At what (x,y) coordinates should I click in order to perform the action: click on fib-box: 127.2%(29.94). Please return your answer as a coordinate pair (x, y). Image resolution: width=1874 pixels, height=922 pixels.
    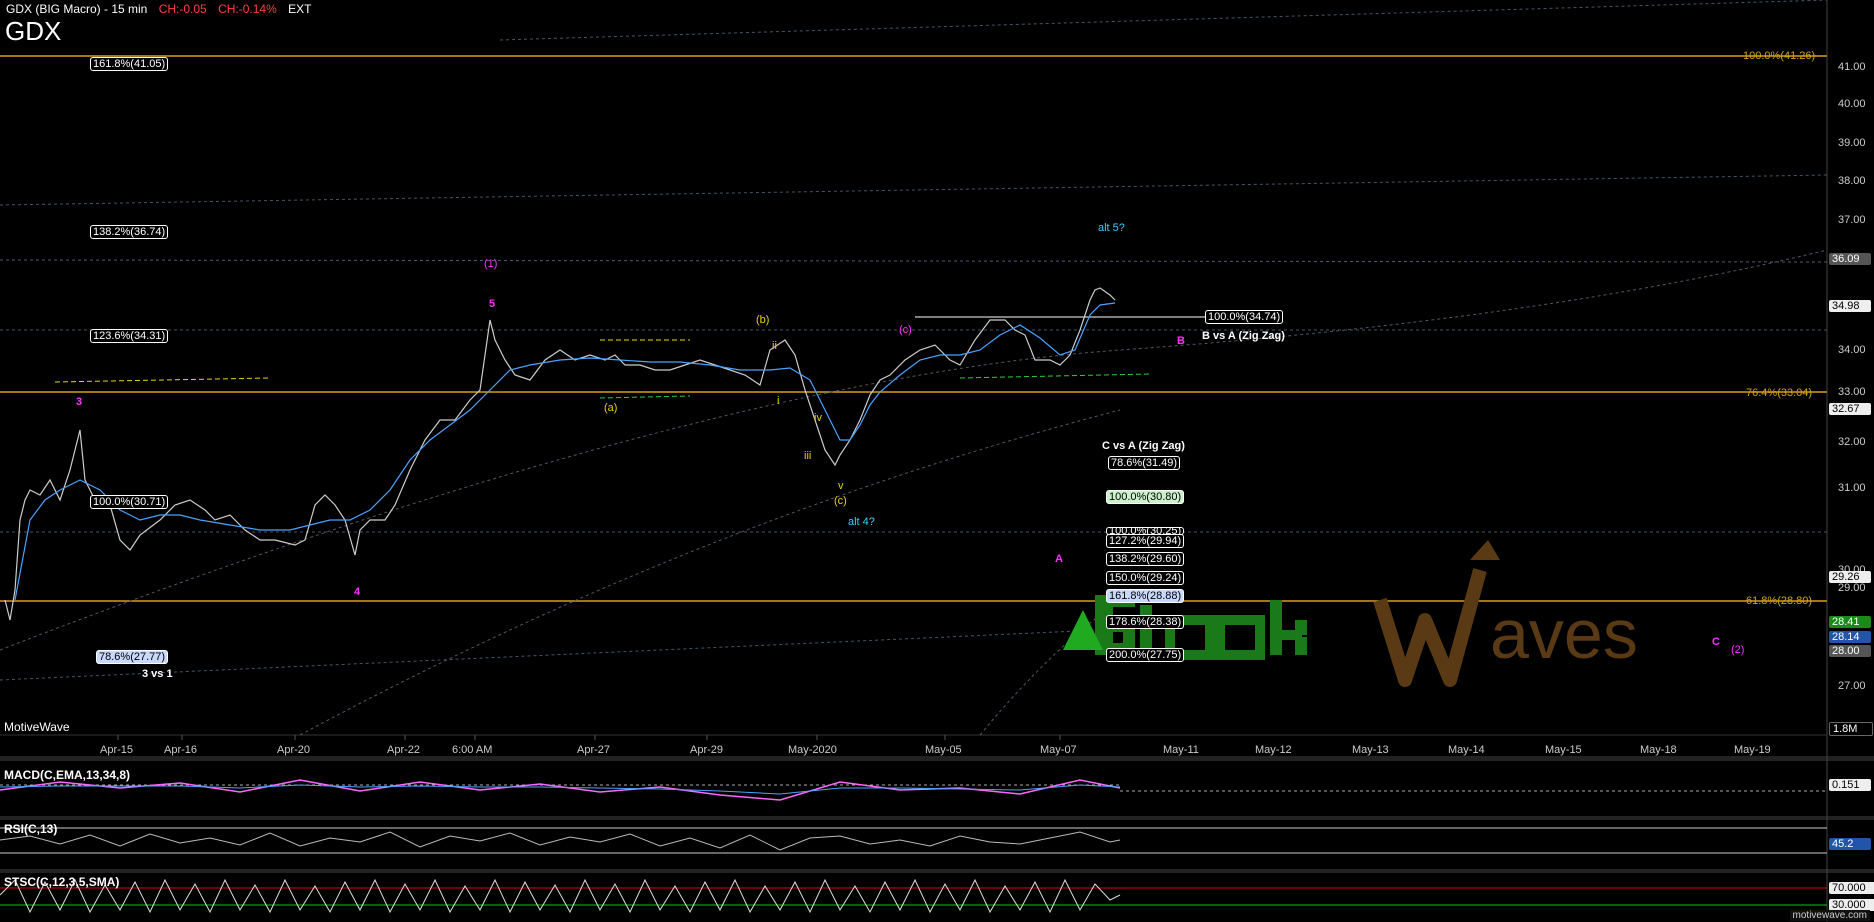
    Looking at the image, I should click on (1145, 541).